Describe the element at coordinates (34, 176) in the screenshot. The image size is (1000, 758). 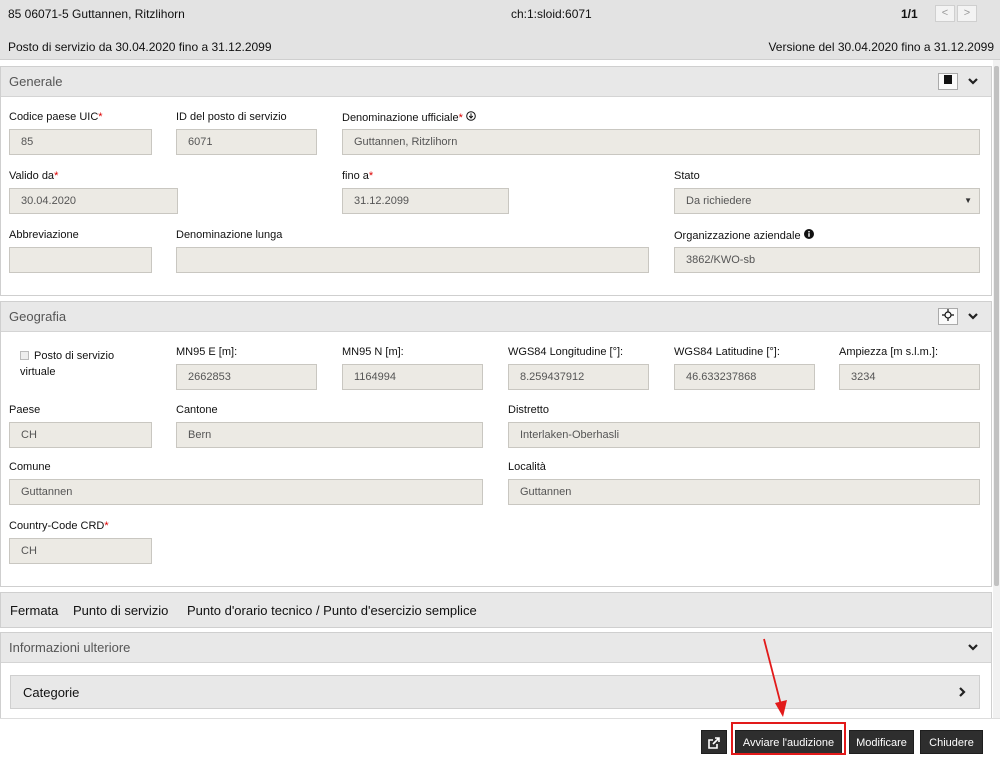
I see `valido-label: Valido da*` at that location.